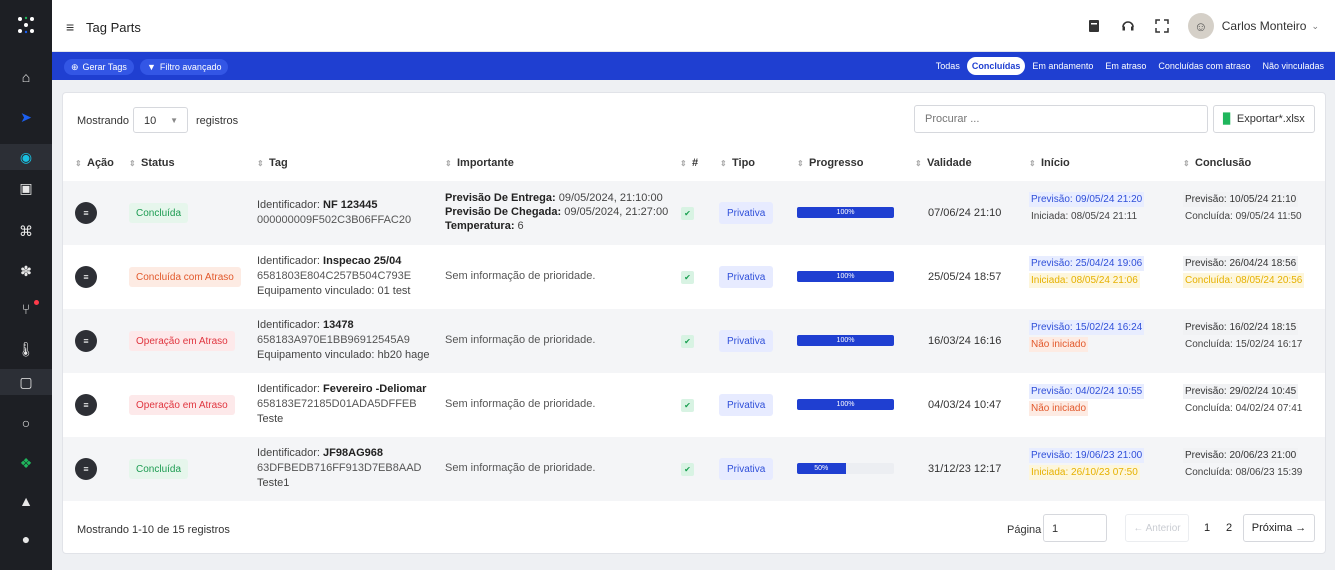 The height and width of the screenshot is (570, 1335). I want to click on target-icon: ◉, so click(26, 157).